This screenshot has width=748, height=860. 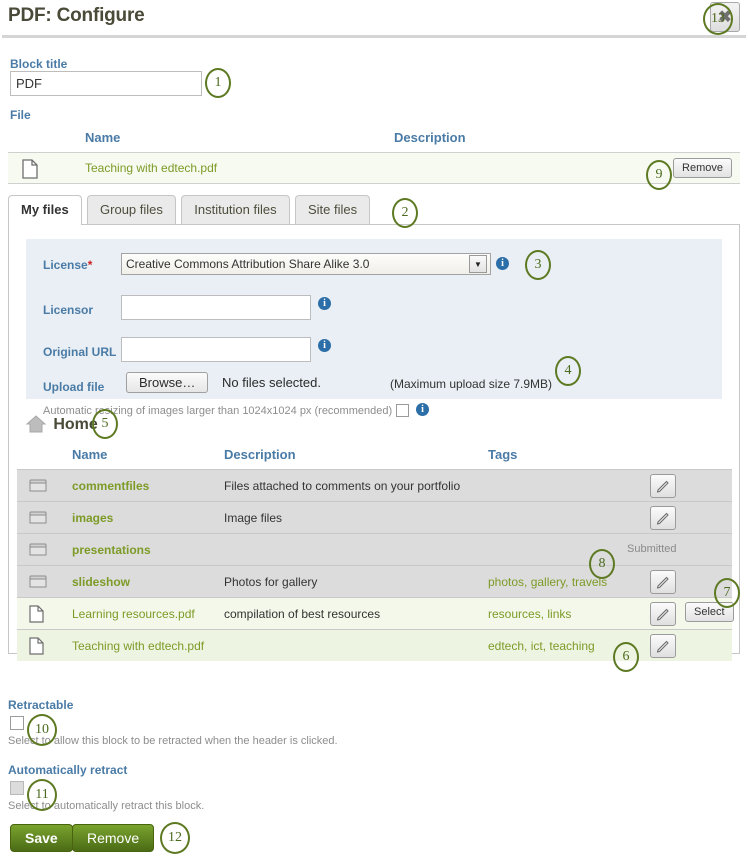 I want to click on selected-file-name: Teaching with edtech.pdf, so click(x=151, y=168).